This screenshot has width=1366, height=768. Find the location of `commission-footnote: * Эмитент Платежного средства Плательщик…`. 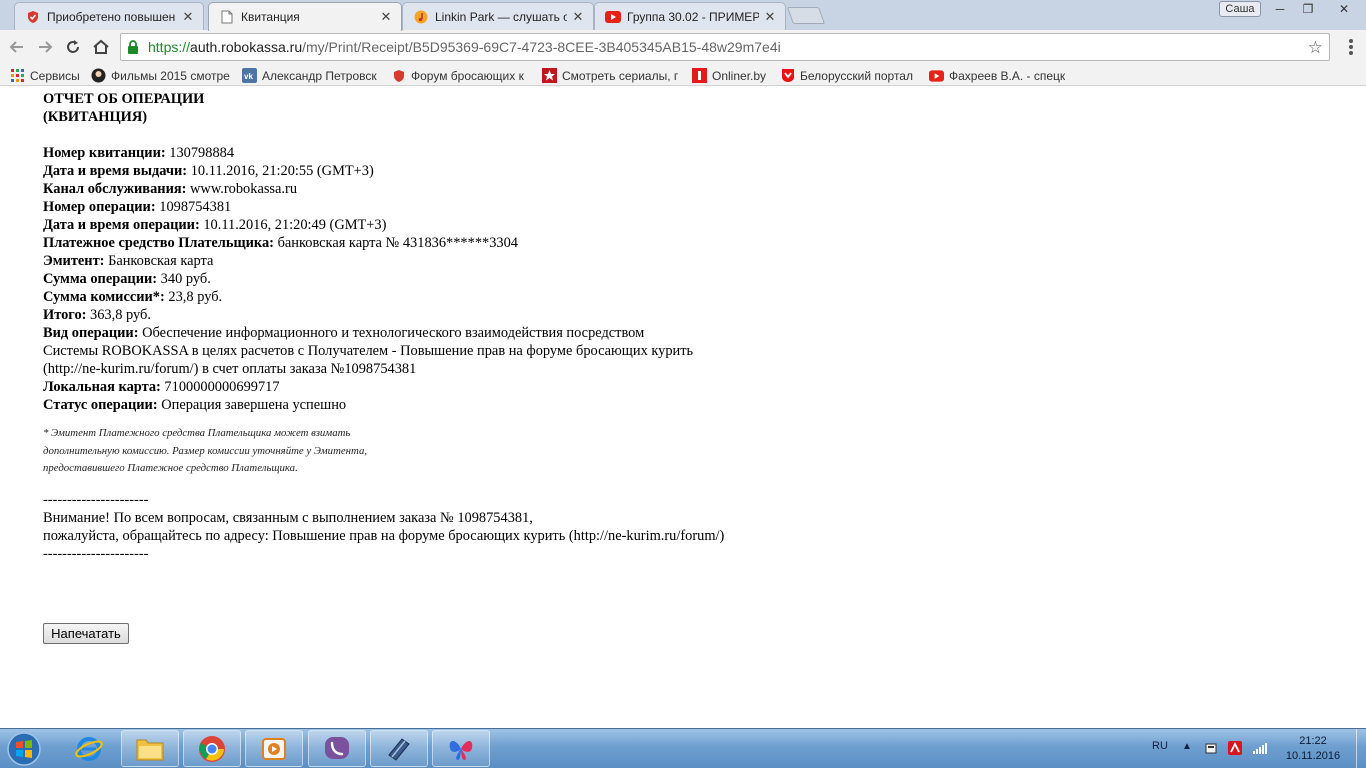

commission-footnote: * Эмитент Платежного средства Плательщик… is located at coordinates (543, 451).